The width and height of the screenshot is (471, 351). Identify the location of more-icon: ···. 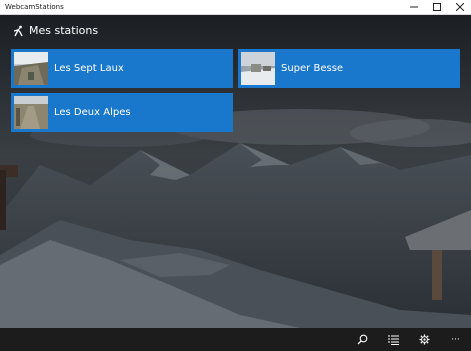
(455, 339).